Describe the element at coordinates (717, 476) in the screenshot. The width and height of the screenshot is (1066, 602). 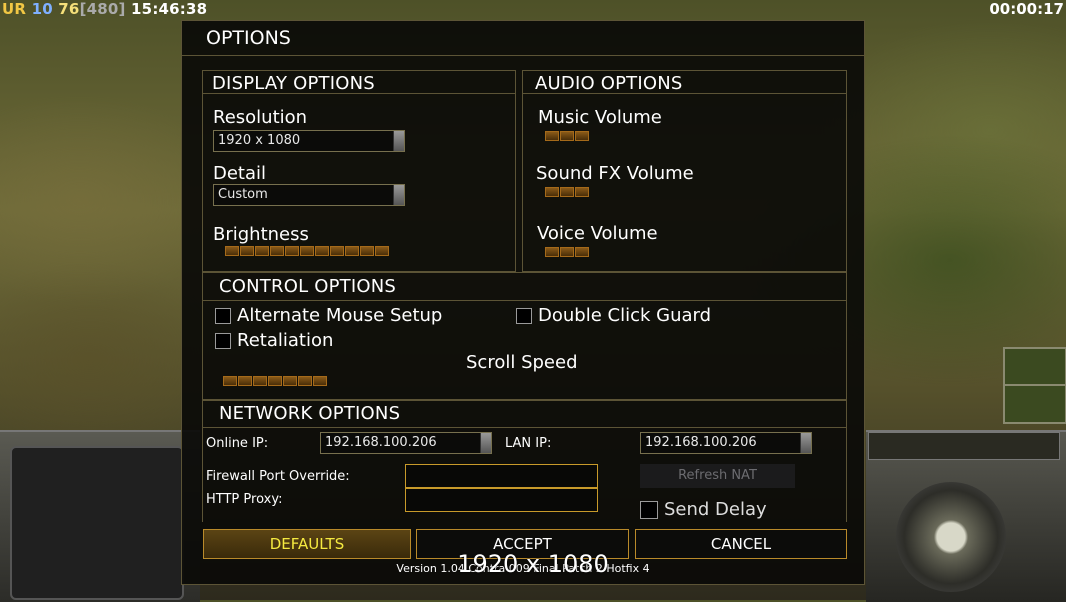
I see `refresh-nat-button: Refresh NAT` at that location.